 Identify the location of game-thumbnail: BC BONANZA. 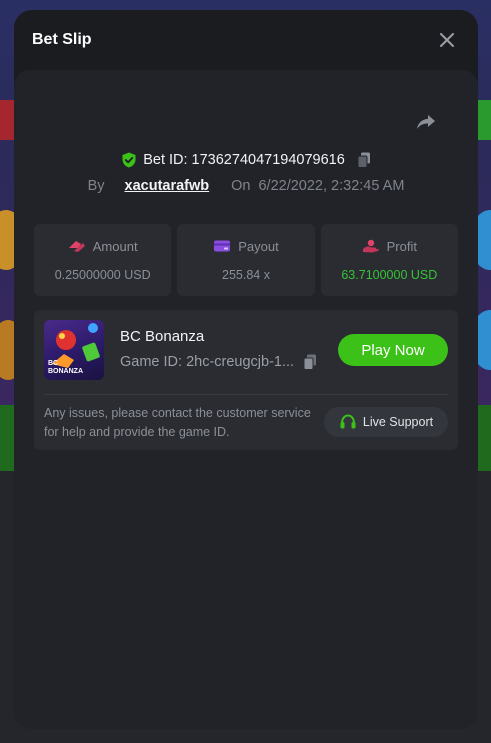
(74, 350).